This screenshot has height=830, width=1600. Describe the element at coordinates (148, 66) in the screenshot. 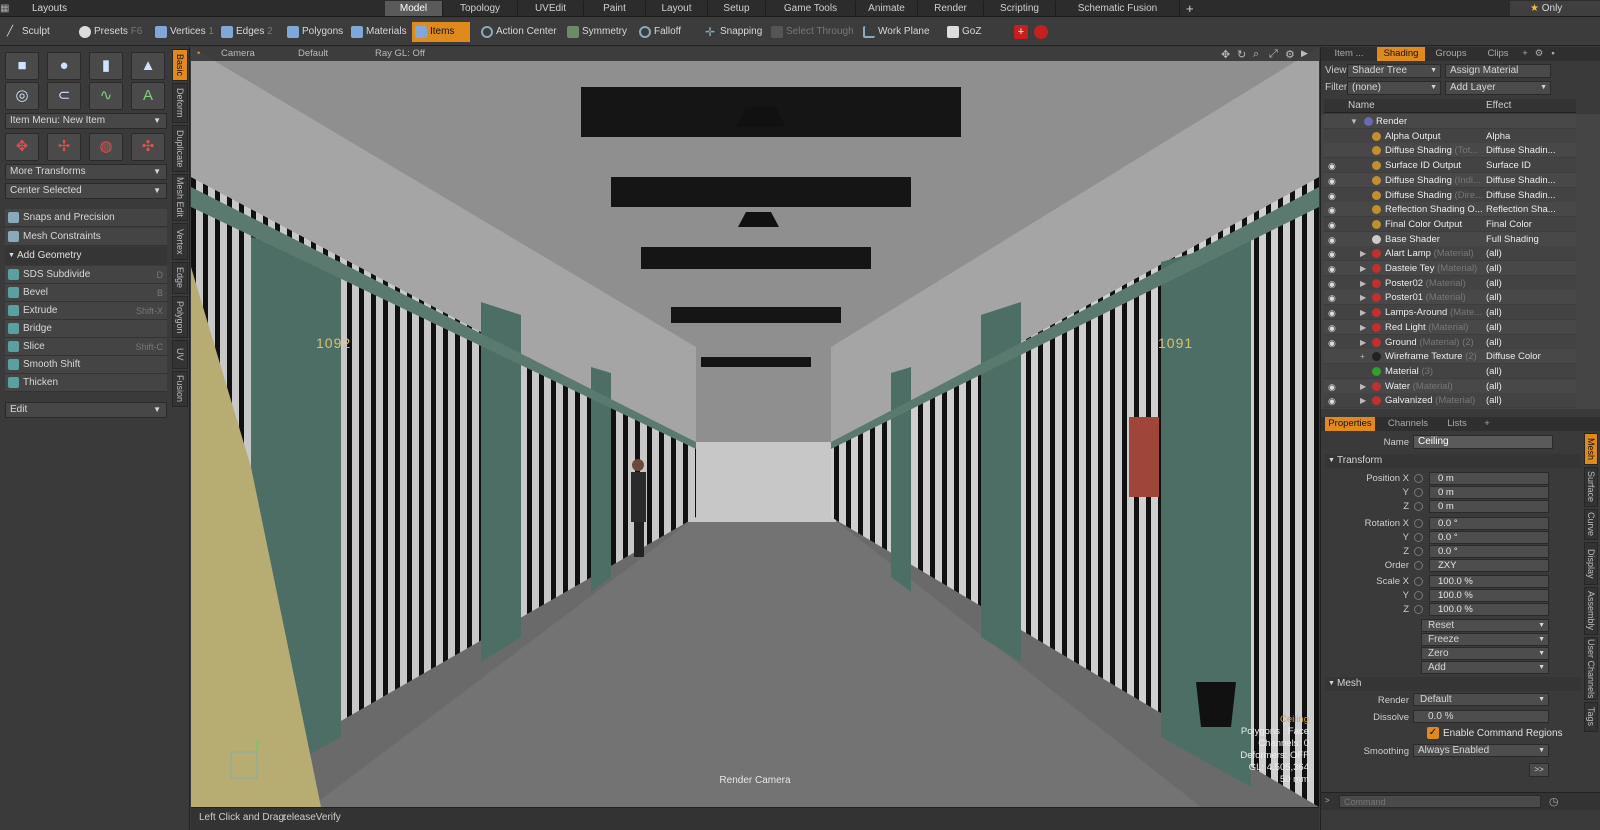

I see `cone-primitive-button: ▲` at that location.